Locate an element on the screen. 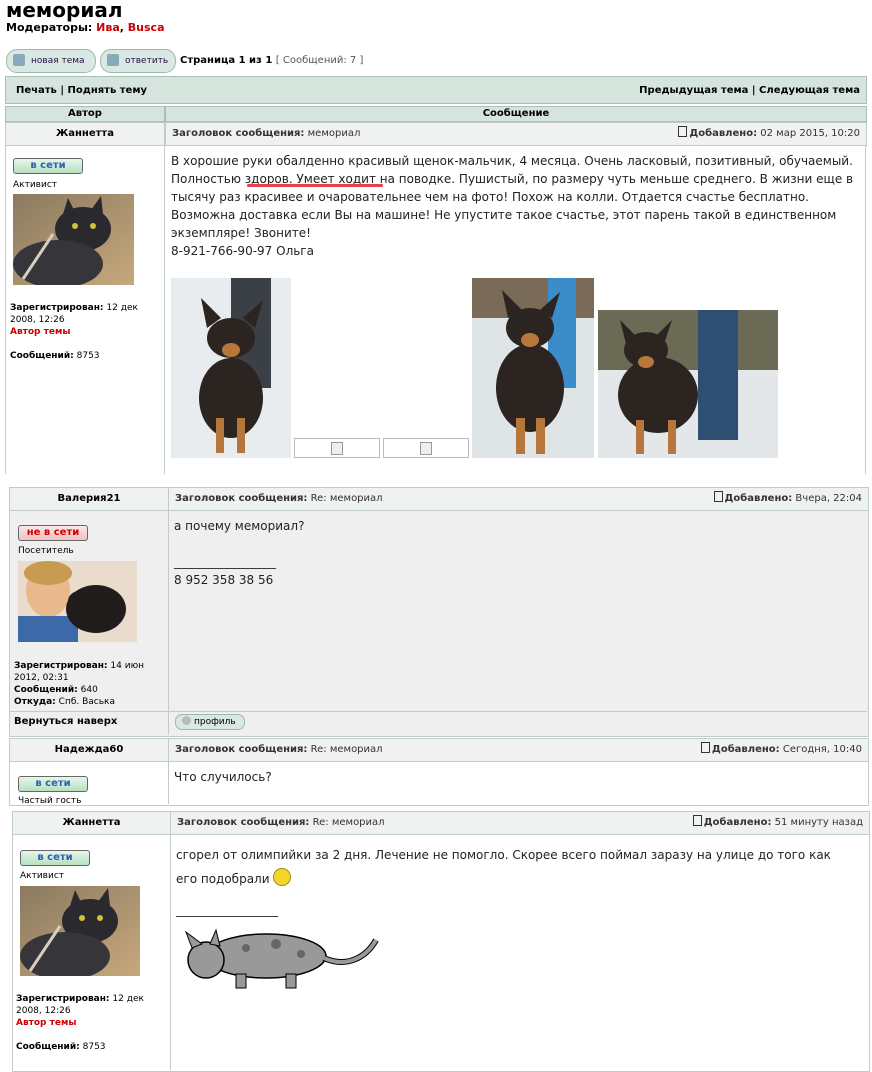 Image resolution: width=872 pixels, height=1072 pixels. from-label: Откуда: is located at coordinates (35, 702).